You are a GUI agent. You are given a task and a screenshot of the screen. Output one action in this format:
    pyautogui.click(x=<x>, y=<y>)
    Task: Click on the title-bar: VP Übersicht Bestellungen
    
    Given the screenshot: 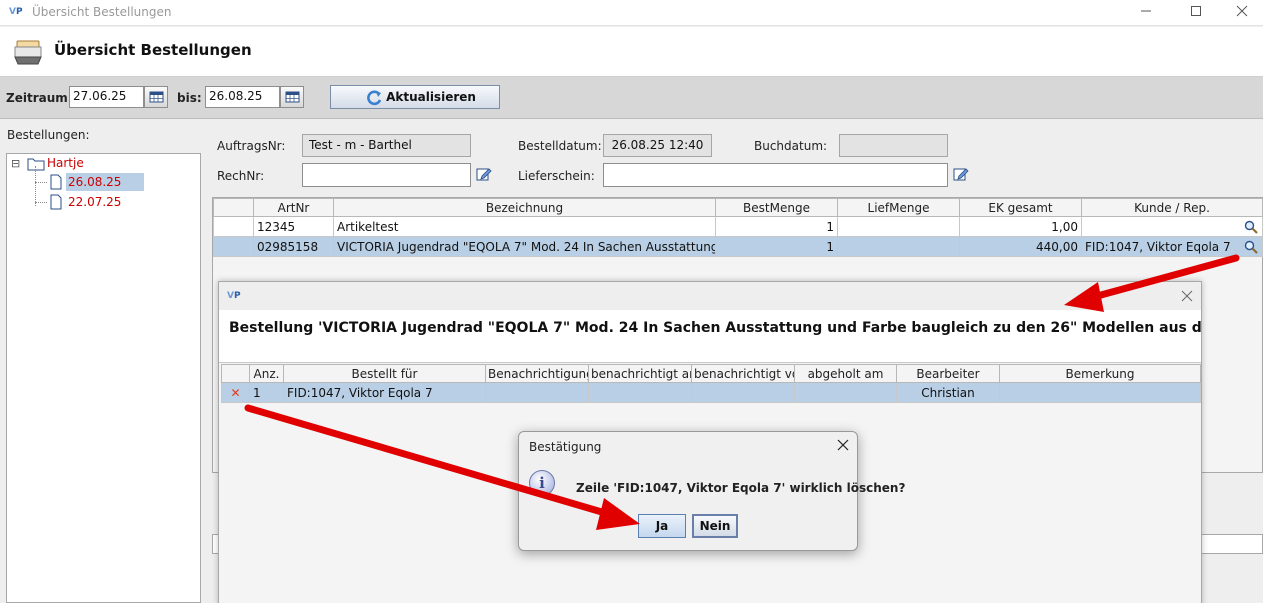 What is the action you would take?
    pyautogui.click(x=631, y=13)
    